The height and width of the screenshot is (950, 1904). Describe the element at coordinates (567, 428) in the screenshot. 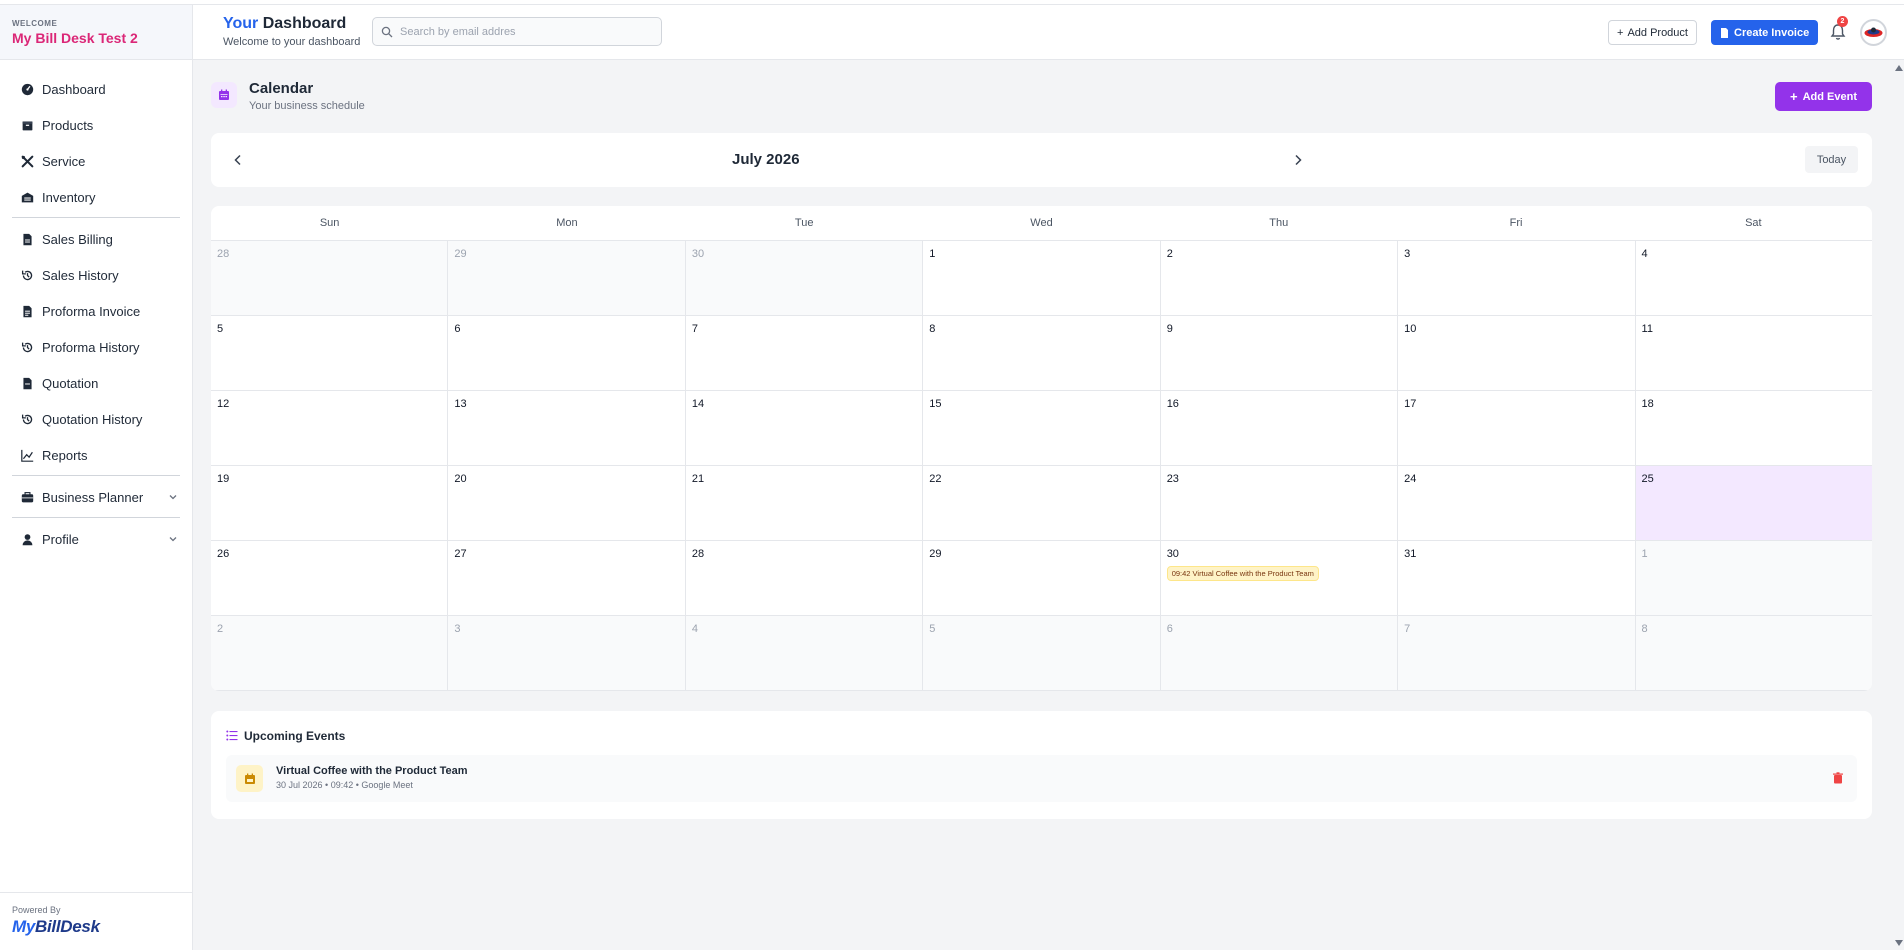

I see `calendar-day-cell: 13` at that location.